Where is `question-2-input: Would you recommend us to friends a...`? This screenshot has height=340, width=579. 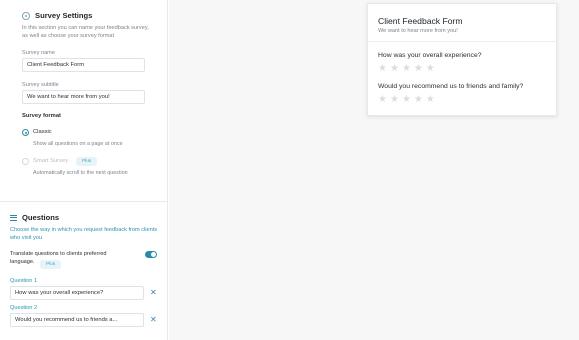 question-2-input: Would you recommend us to friends a... is located at coordinates (77, 320).